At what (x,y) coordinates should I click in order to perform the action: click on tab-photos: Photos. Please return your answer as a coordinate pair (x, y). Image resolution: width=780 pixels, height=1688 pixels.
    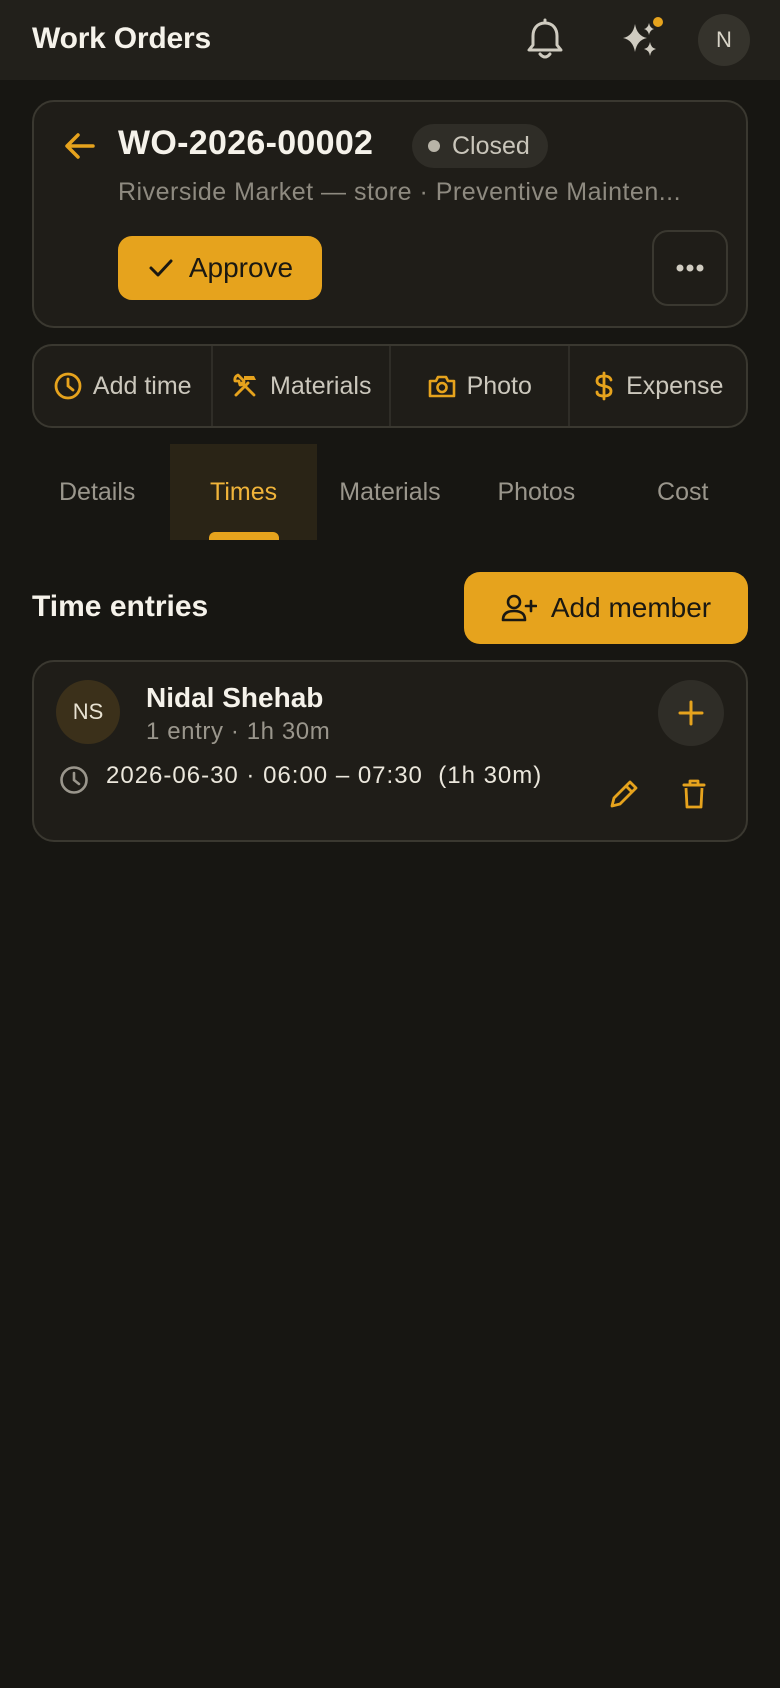
    Looking at the image, I should click on (536, 492).